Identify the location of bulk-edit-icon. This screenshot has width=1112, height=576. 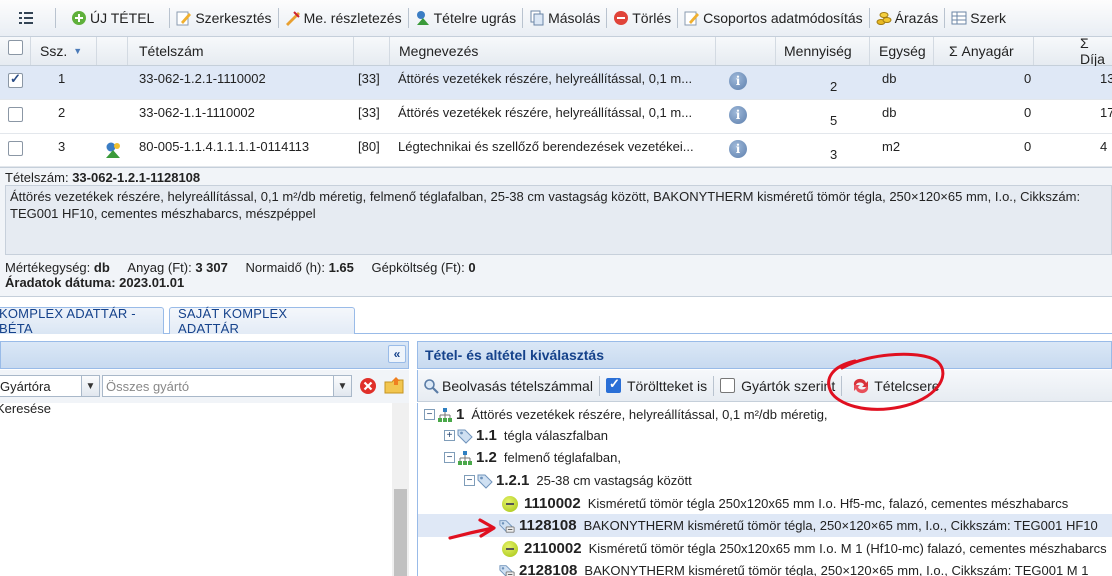
(692, 18).